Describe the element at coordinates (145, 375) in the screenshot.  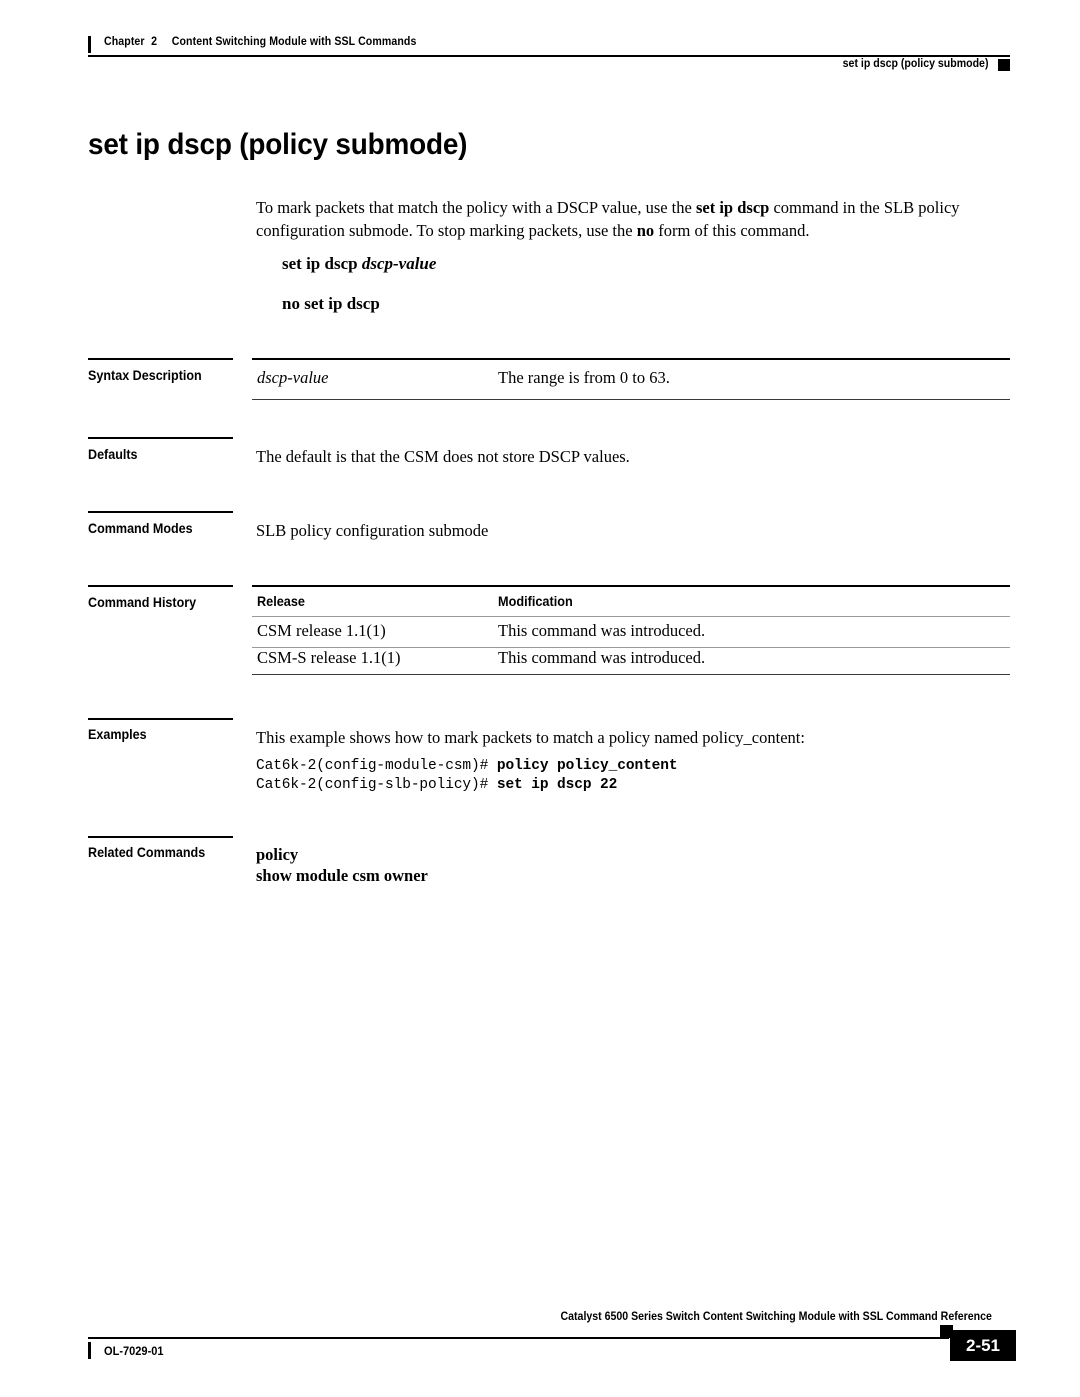
I see `section-label-syntax-description: Syntax Description` at that location.